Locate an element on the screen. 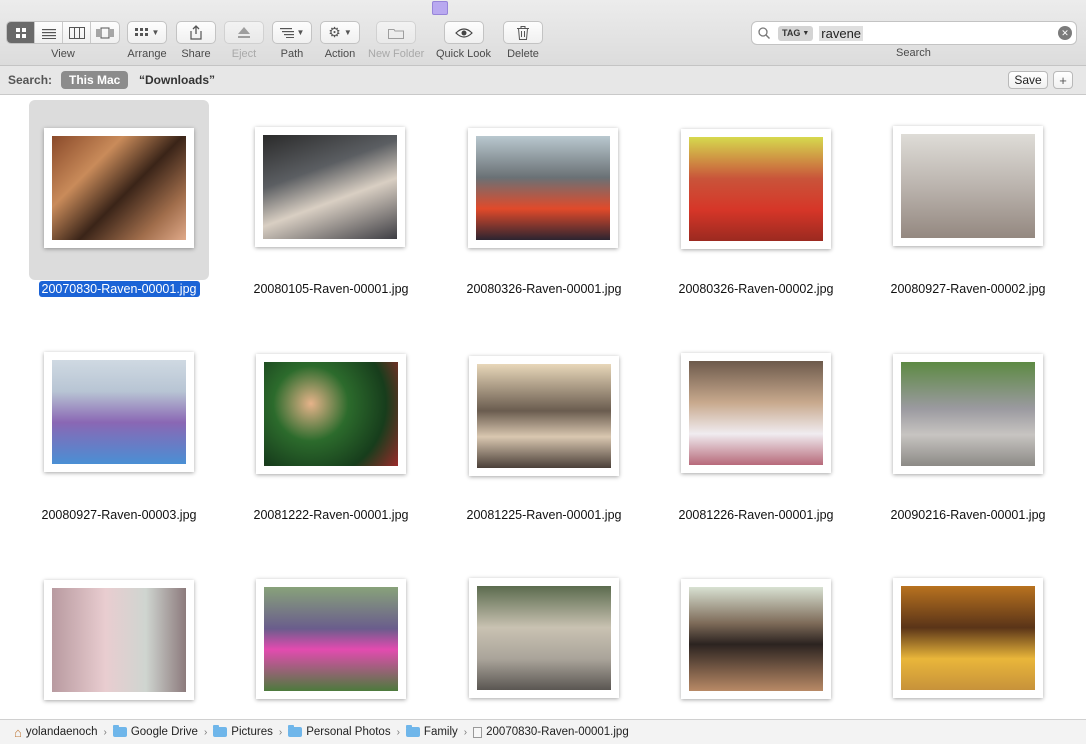 The width and height of the screenshot is (1086, 744). file-item: 20080326-Raven-00001.jpg is located at coordinates (544, 201).